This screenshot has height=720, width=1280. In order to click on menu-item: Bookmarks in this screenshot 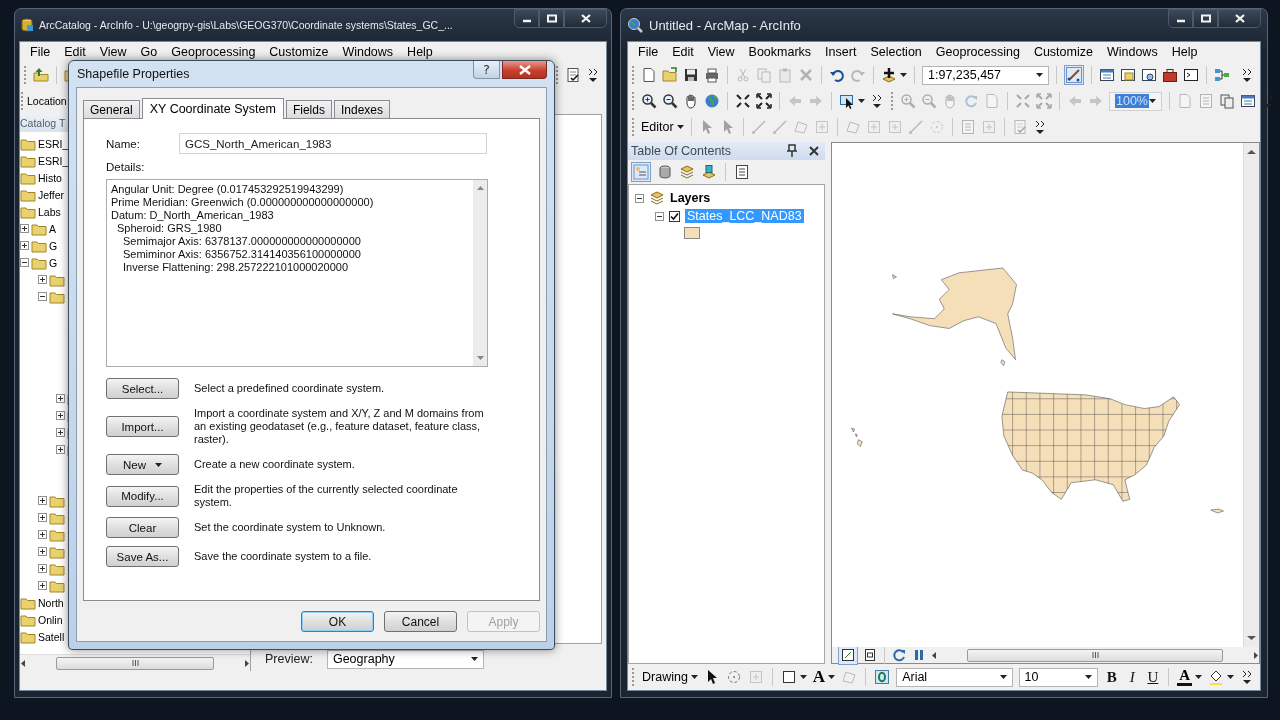, I will do `click(780, 52)`.